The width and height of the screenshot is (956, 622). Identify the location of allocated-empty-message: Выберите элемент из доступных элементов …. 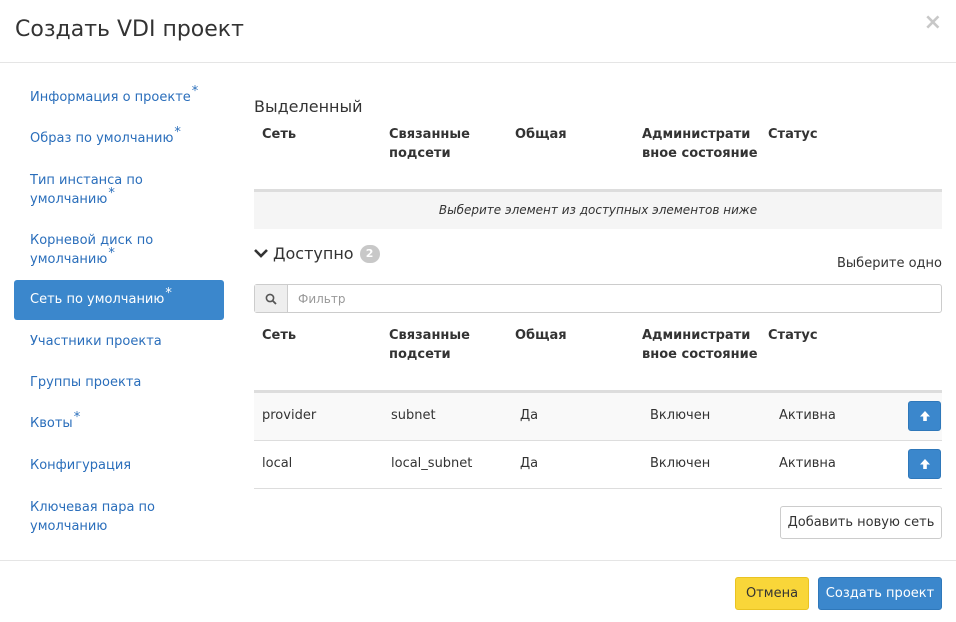
(598, 210).